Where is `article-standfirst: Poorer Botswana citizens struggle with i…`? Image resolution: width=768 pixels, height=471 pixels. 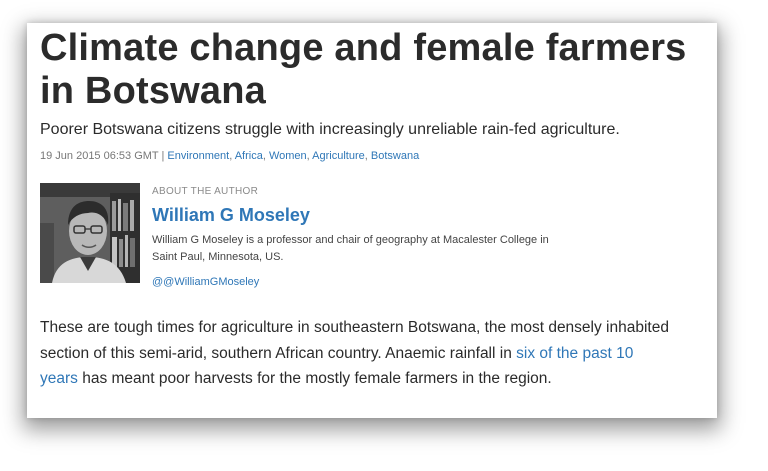
article-standfirst: Poorer Botswana citizens struggle with i… is located at coordinates (330, 129).